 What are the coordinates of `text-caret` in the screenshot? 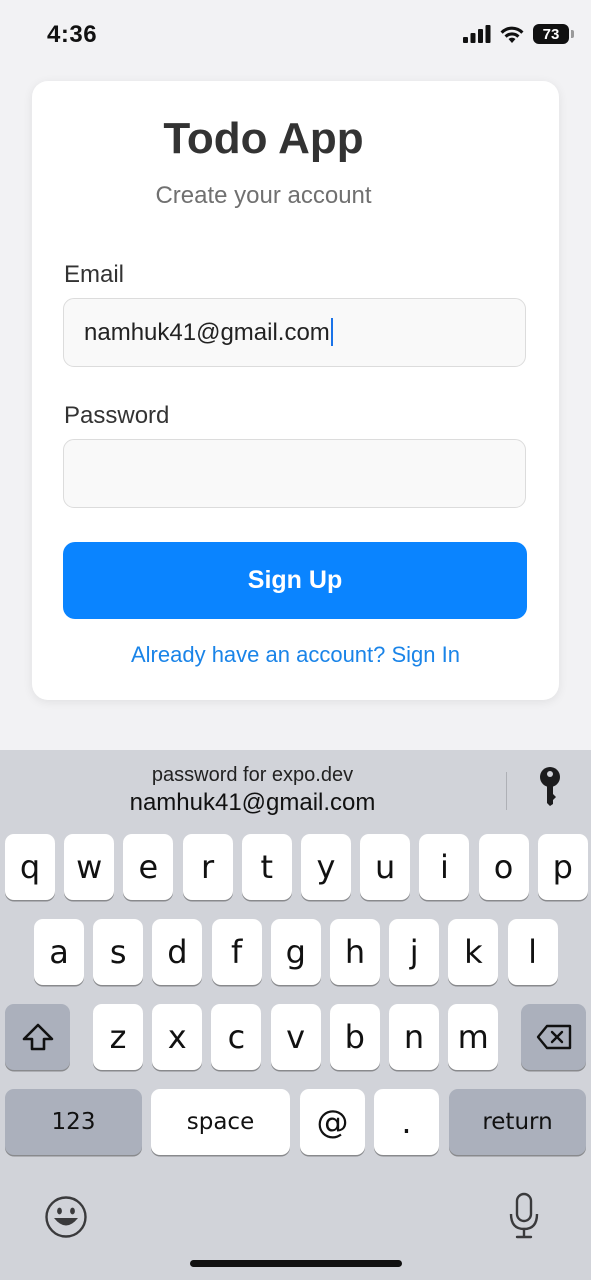 It's located at (331, 332).